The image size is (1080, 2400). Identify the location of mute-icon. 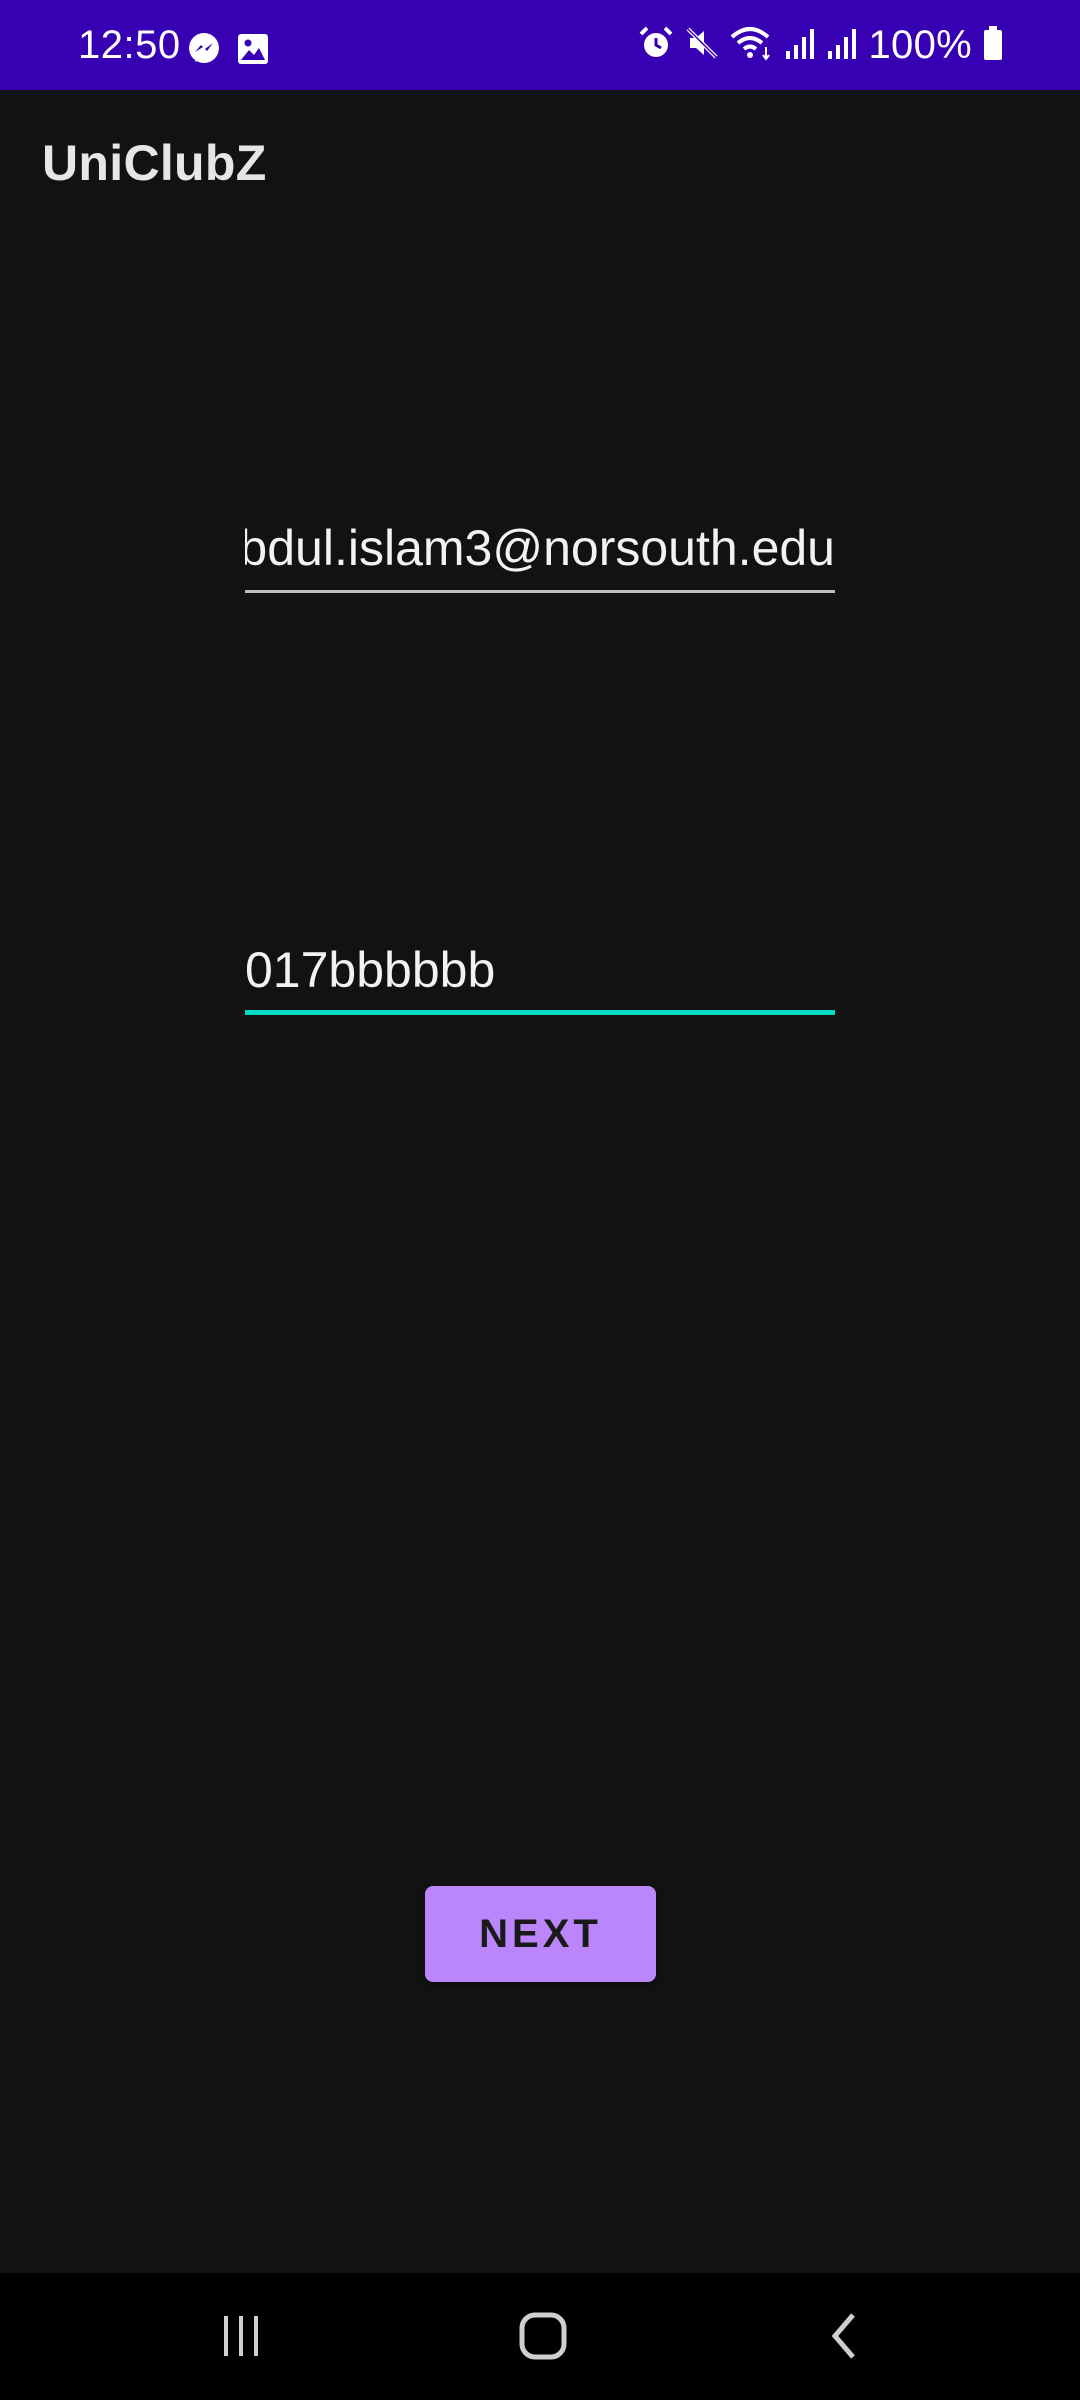
(702, 45).